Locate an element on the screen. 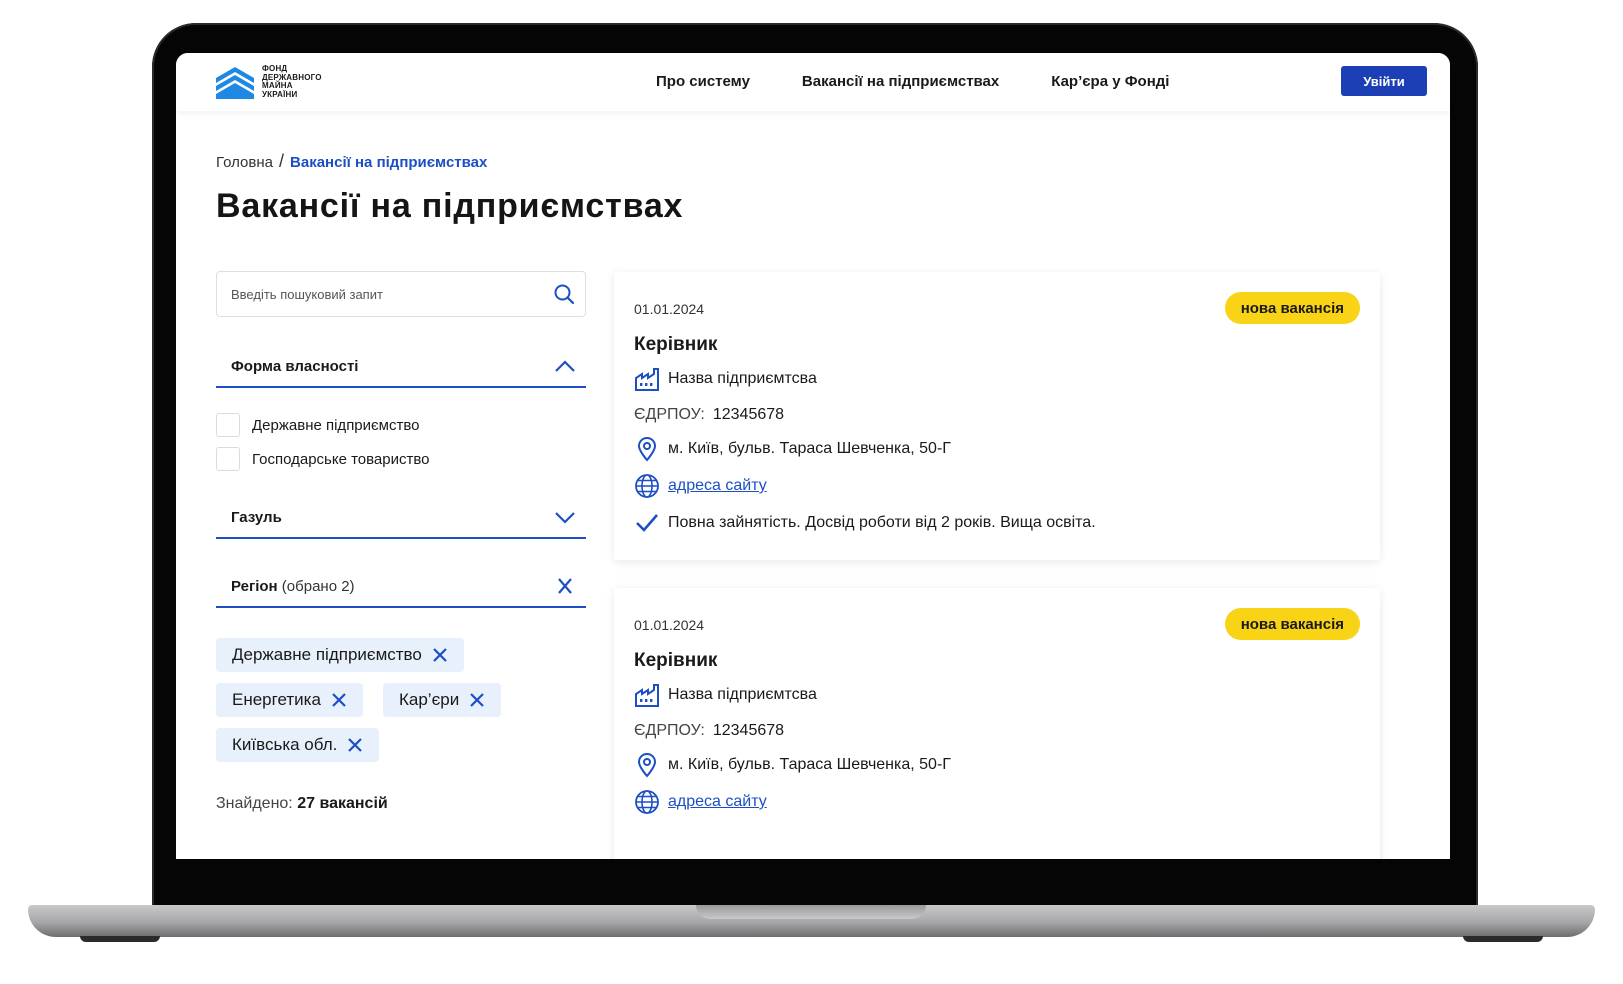  page-title: Вакансії на підприємствах is located at coordinates (450, 206).